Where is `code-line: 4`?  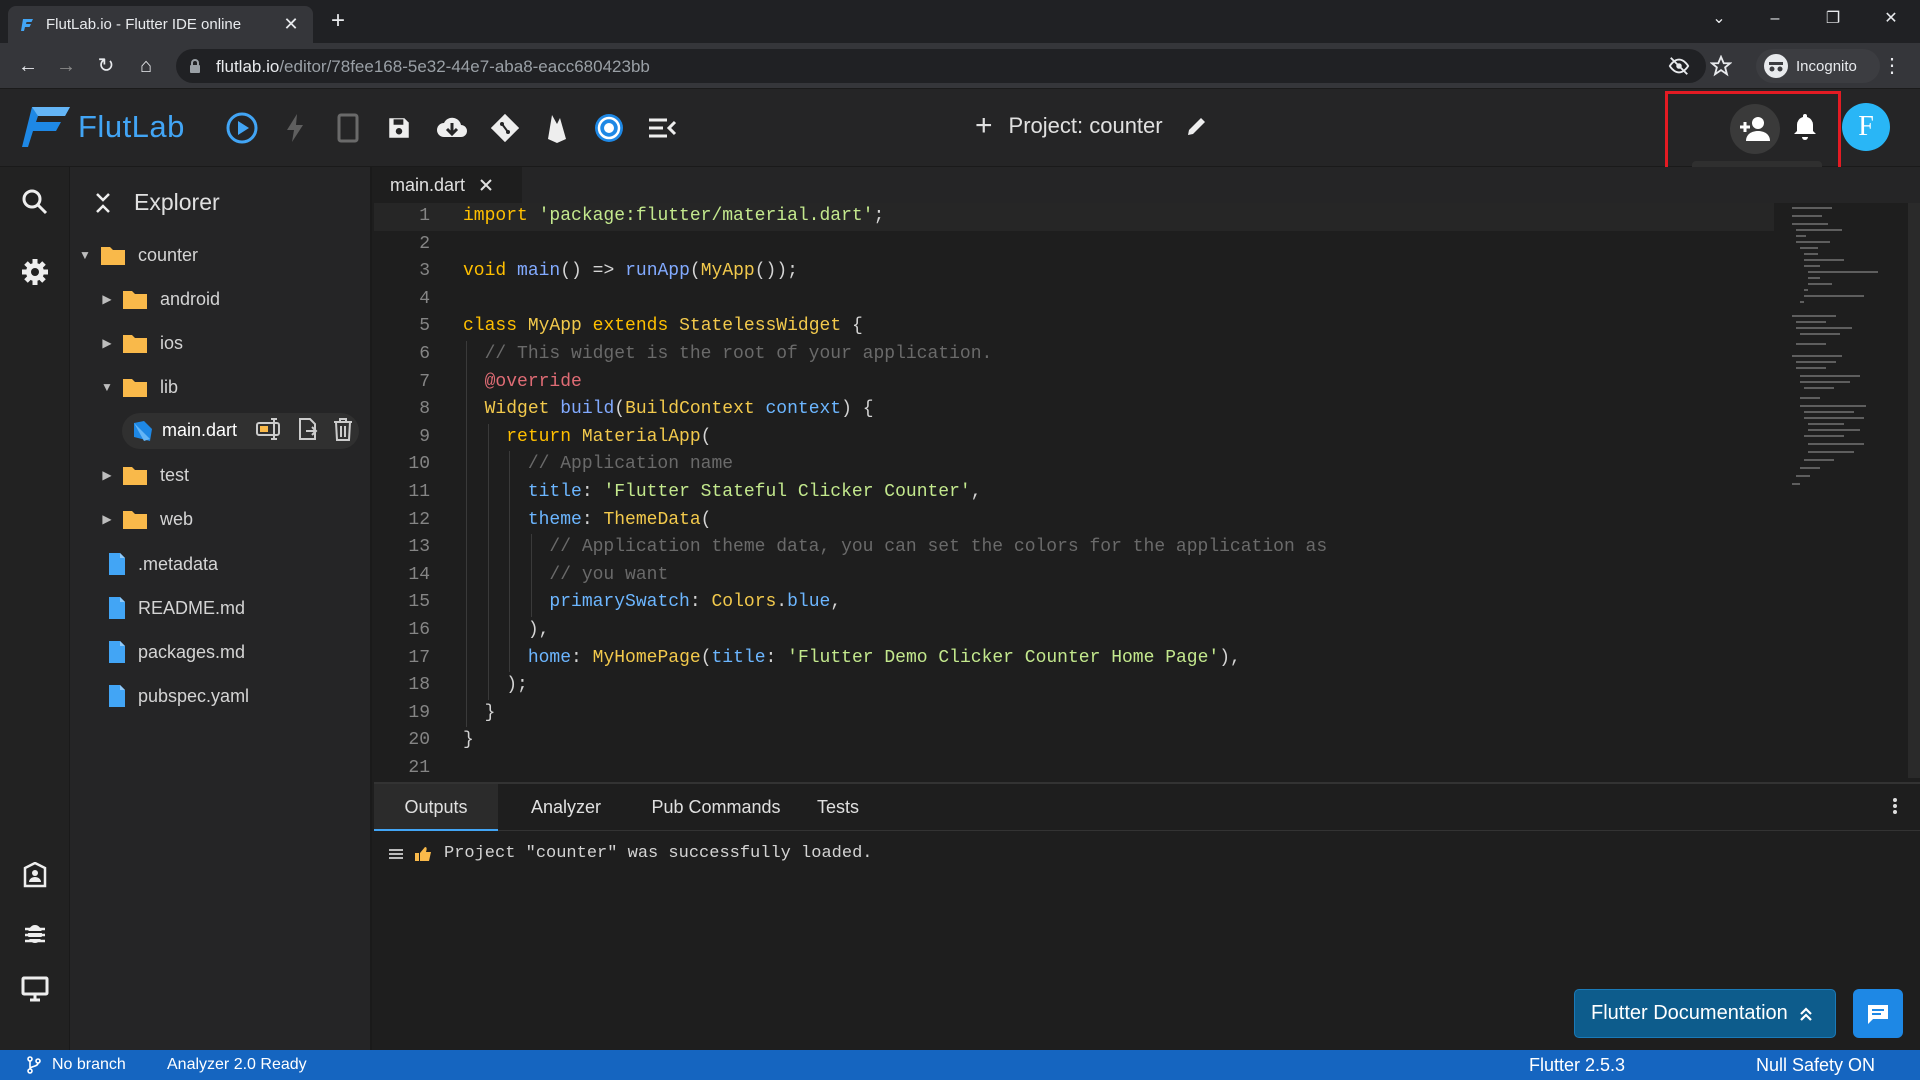 code-line: 4 is located at coordinates (1074, 300).